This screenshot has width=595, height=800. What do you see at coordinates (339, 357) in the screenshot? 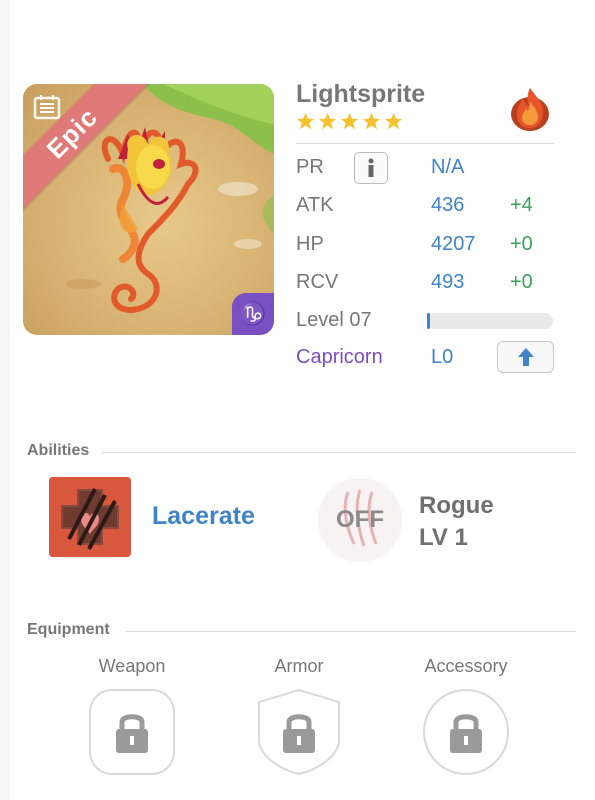
I see `zodiac-label: Capricorn` at bounding box center [339, 357].